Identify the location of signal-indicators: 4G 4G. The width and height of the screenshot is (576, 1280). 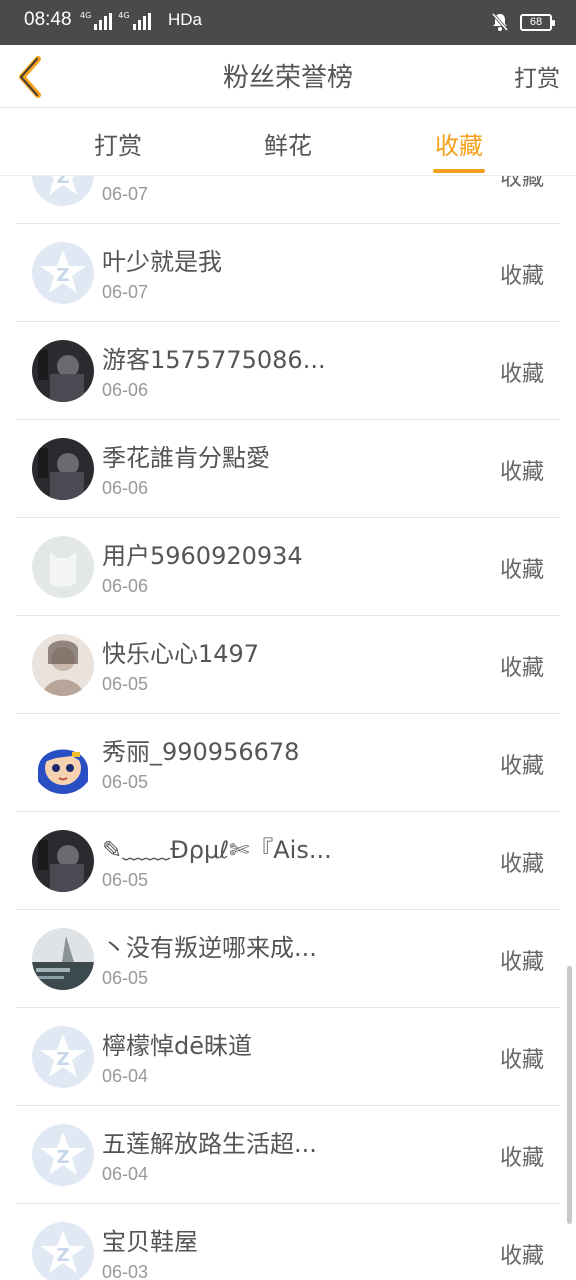
(115, 21).